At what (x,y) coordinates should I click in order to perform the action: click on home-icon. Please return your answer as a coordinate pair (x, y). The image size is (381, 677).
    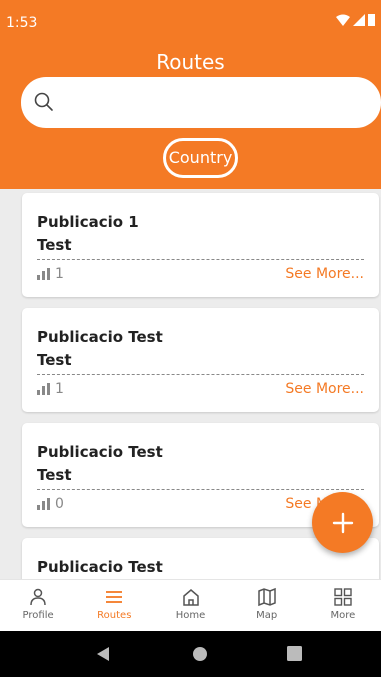
    Looking at the image, I should click on (190, 597).